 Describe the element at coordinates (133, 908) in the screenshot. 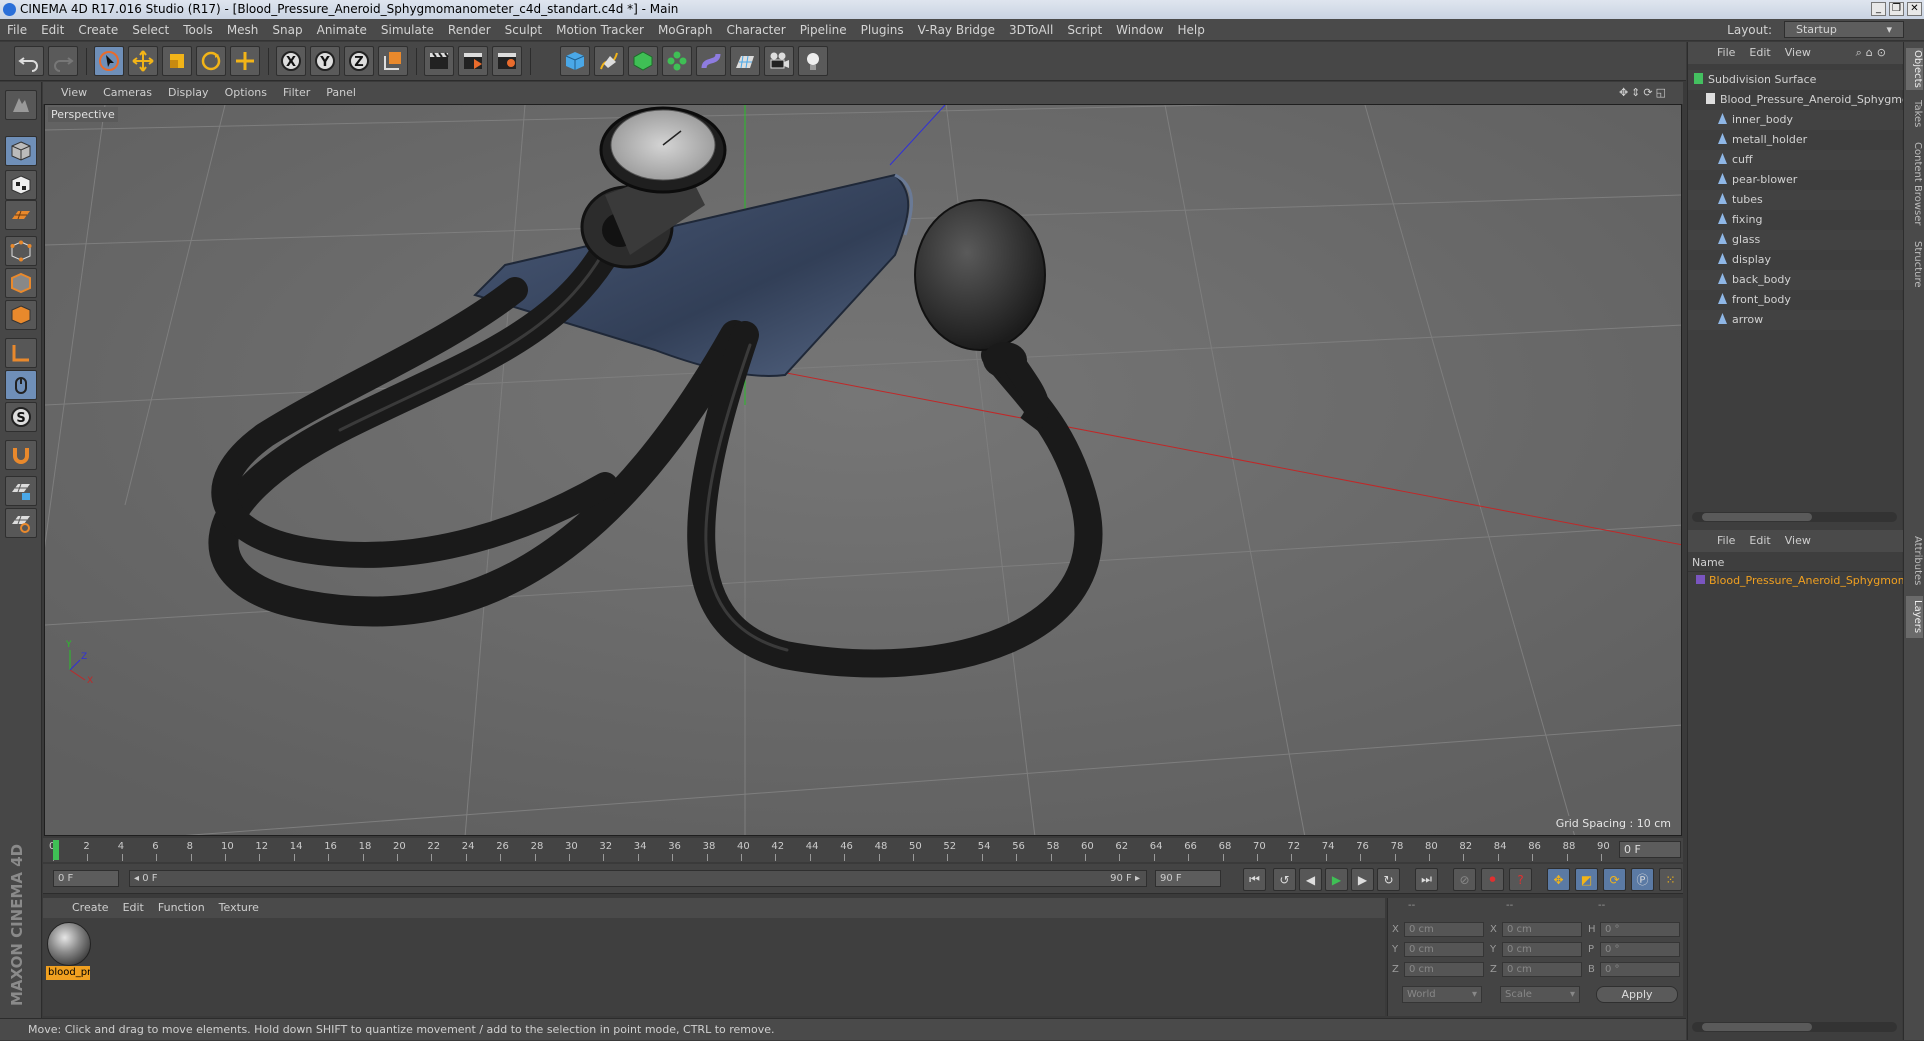

I see `material-menu-edit: Edit` at that location.